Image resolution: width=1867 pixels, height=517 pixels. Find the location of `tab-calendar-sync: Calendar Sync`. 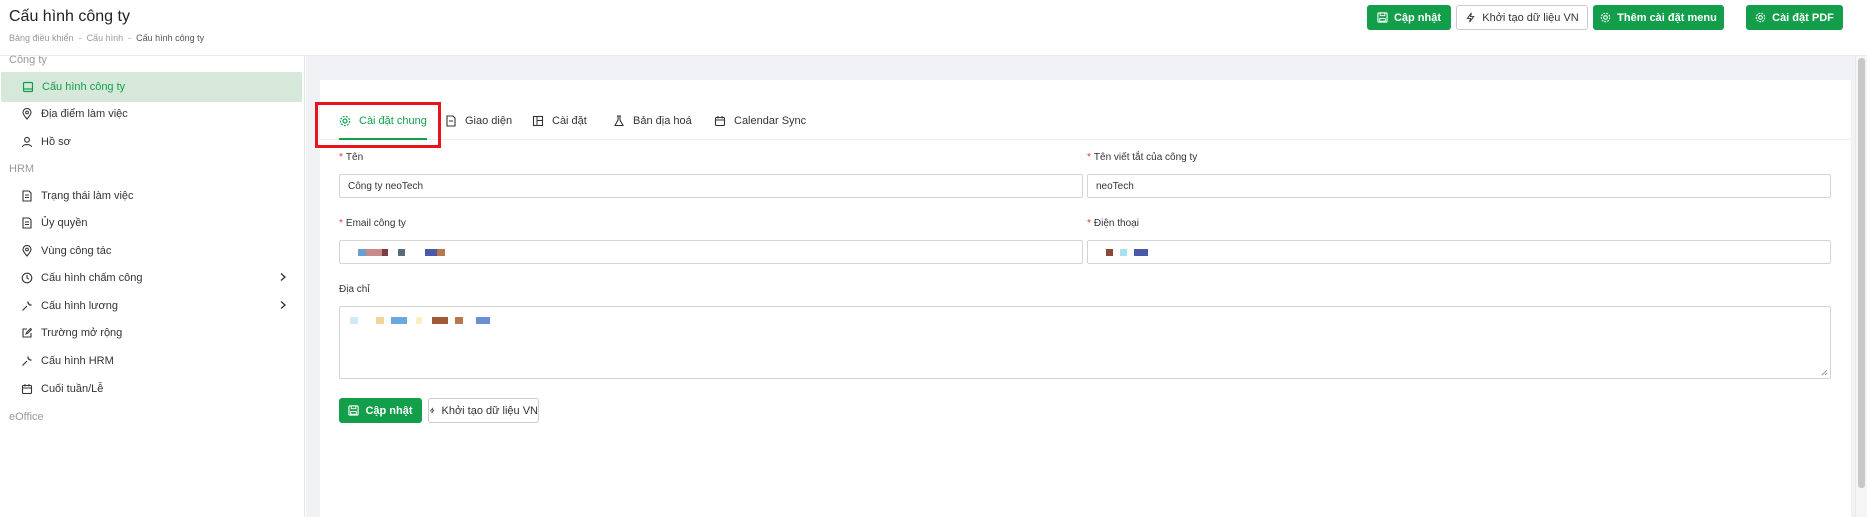

tab-calendar-sync: Calendar Sync is located at coordinates (760, 121).